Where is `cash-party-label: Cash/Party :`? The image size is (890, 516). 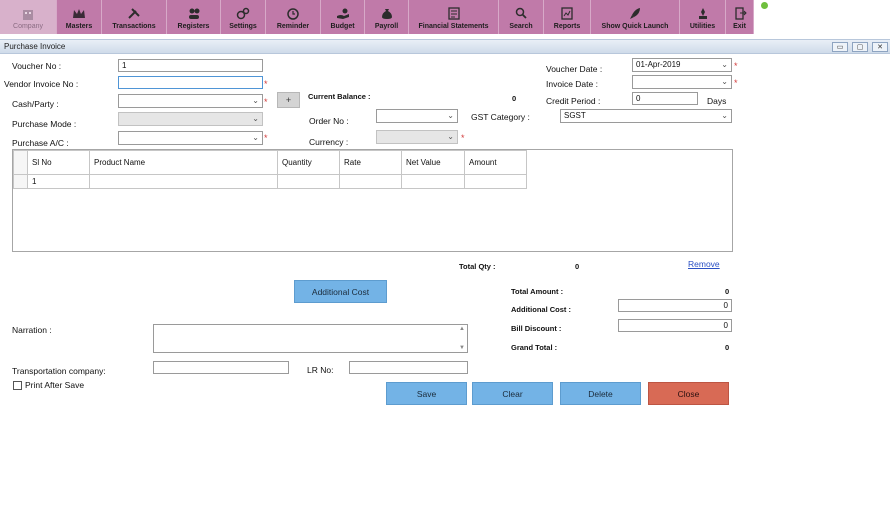 cash-party-label: Cash/Party : is located at coordinates (35, 104).